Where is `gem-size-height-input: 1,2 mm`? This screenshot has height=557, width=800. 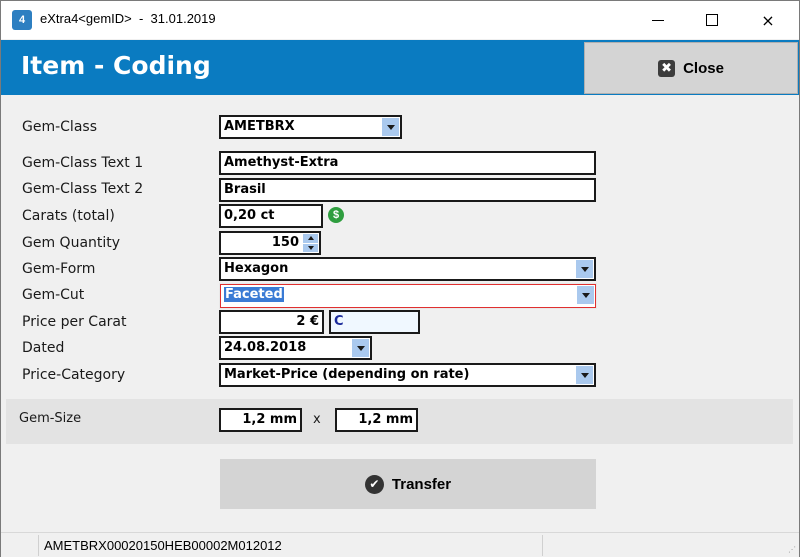 gem-size-height-input: 1,2 mm is located at coordinates (376, 420).